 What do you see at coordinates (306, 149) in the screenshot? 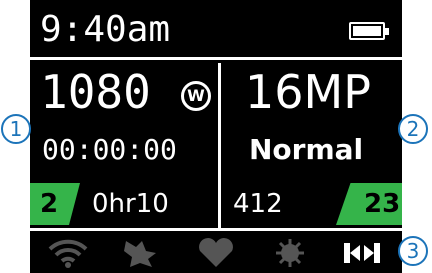
I see `photo-mode: Normal` at bounding box center [306, 149].